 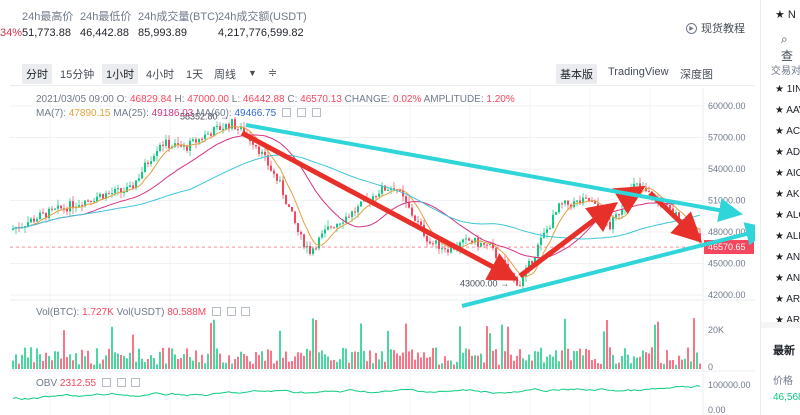 I want to click on tab-basic: 基本版, so click(x=576, y=74).